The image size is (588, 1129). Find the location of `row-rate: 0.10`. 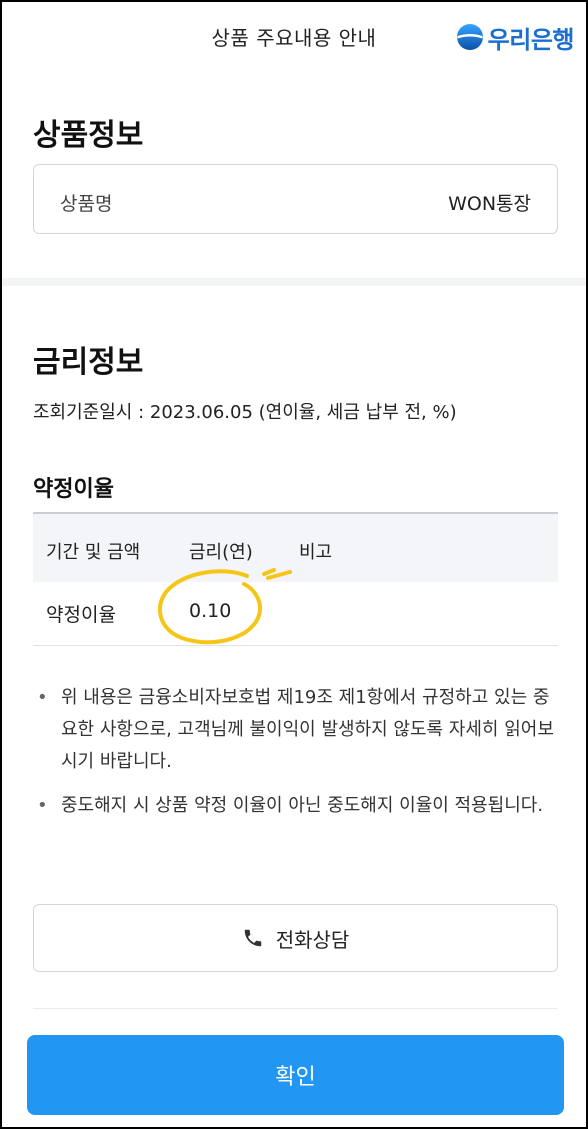

row-rate: 0.10 is located at coordinates (210, 611).